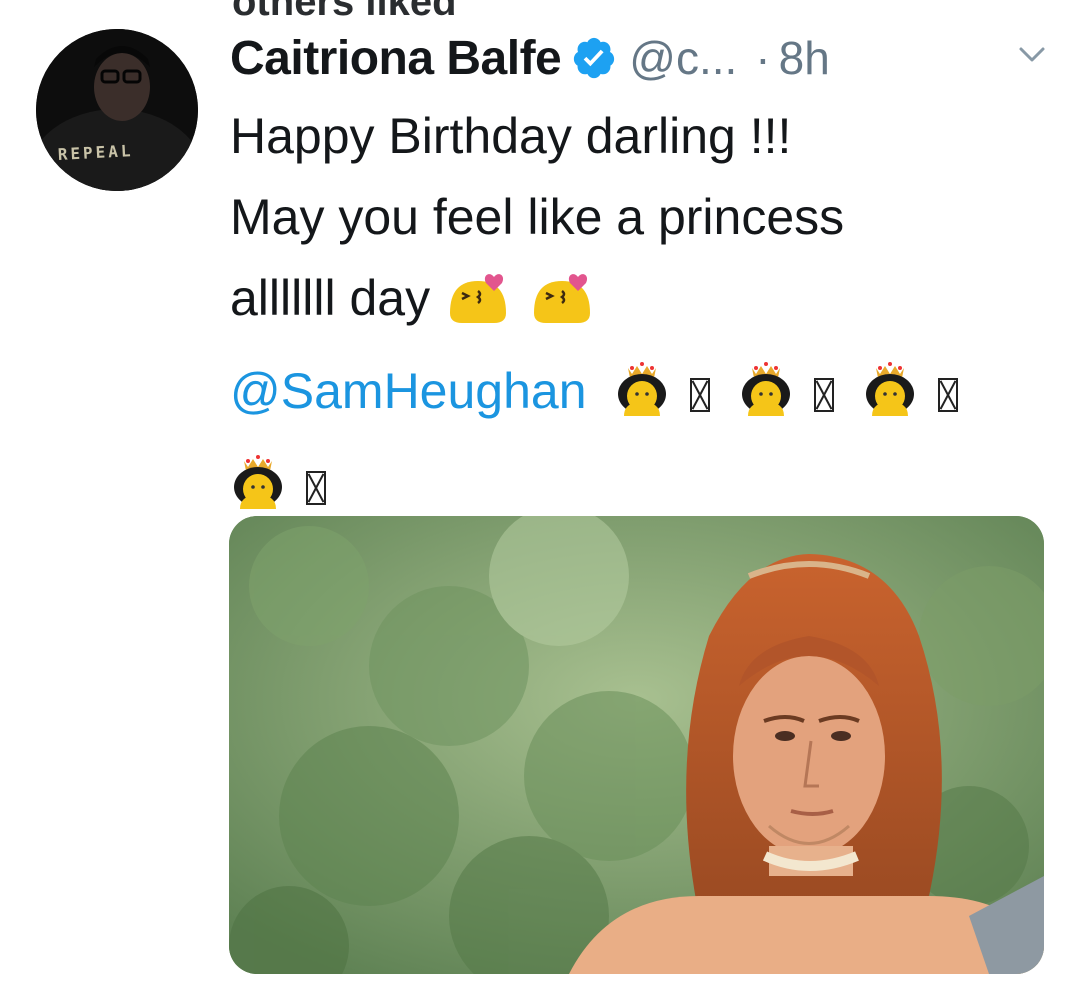 Image resolution: width=1080 pixels, height=999 pixels. What do you see at coordinates (396, 58) in the screenshot?
I see `author-name: Caitriona Balfe` at bounding box center [396, 58].